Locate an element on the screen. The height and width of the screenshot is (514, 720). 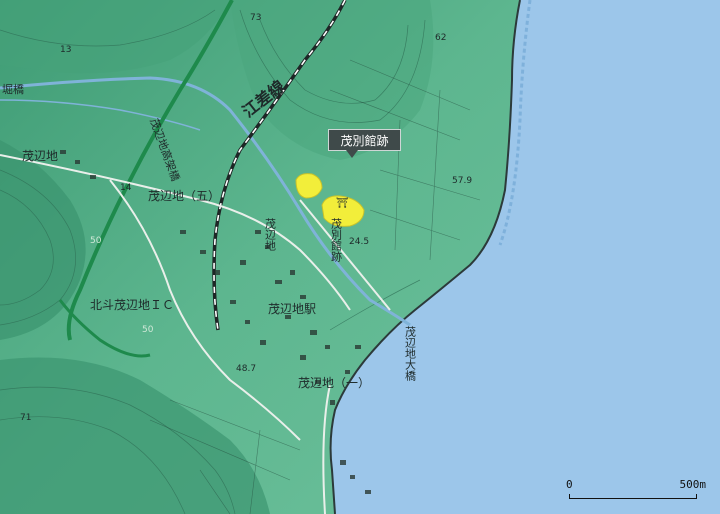
svg-text: 62 is located at coordinates (440, 38).